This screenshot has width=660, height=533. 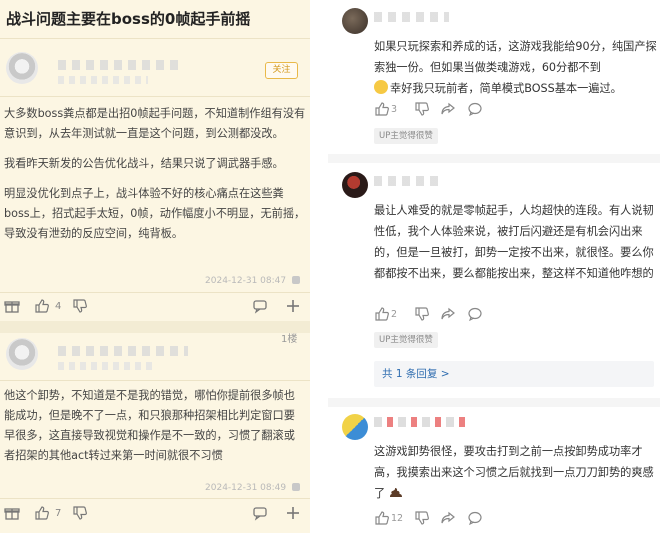 I want to click on comment-action-bar: 3, so click(x=514, y=111).